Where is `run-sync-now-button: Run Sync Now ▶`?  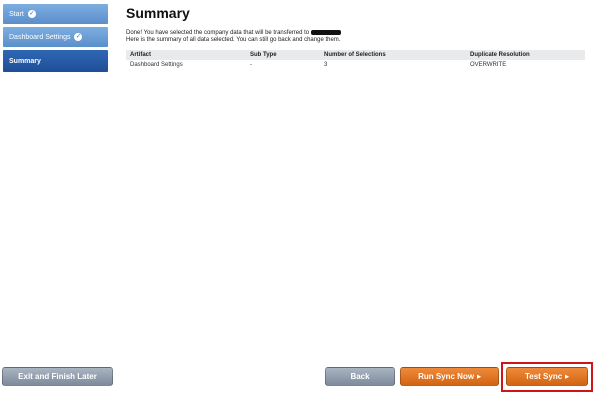
run-sync-now-button: Run Sync Now ▶ is located at coordinates (449, 376).